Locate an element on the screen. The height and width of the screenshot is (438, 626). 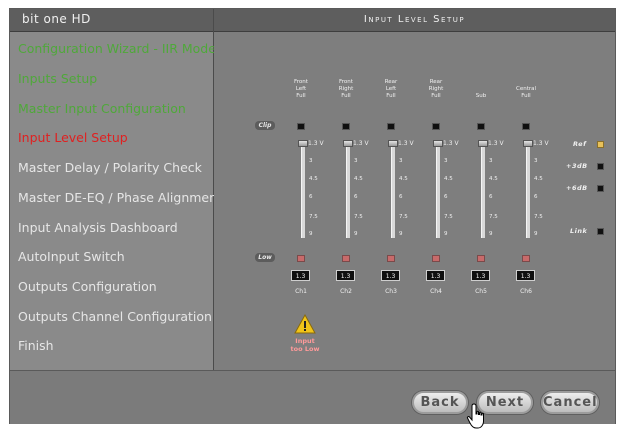
plus-6db-led is located at coordinates (600, 188).